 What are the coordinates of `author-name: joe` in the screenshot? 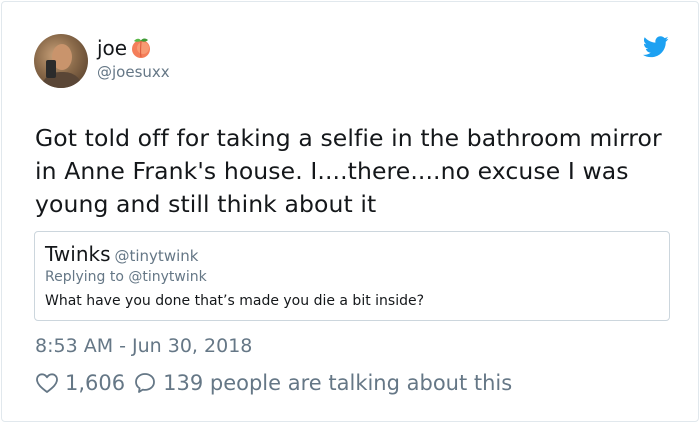 It's located at (125, 47).